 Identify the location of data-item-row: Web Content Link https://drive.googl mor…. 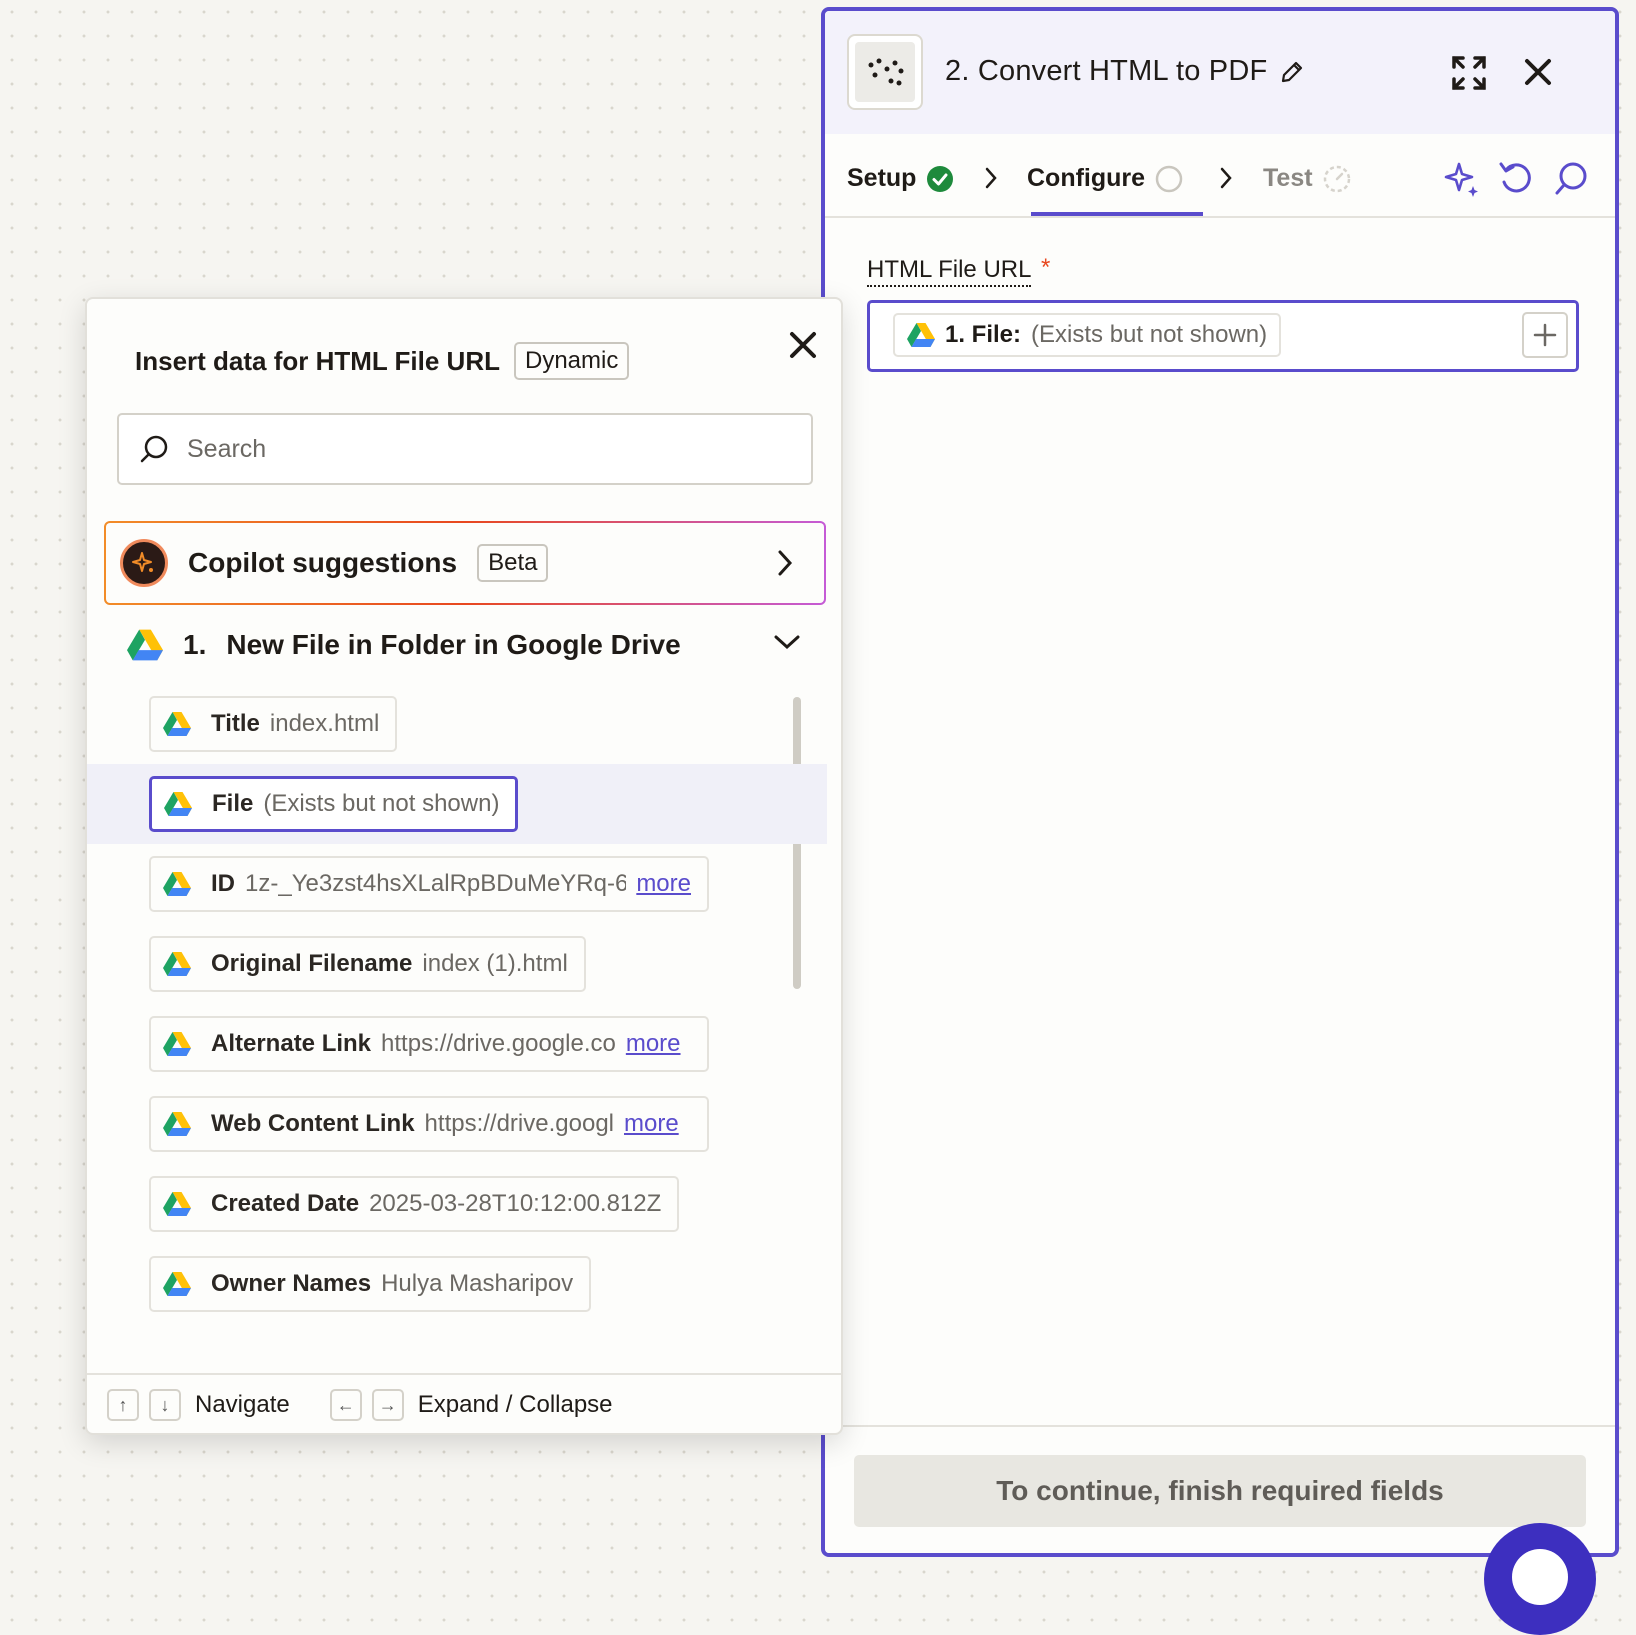
(457, 1124).